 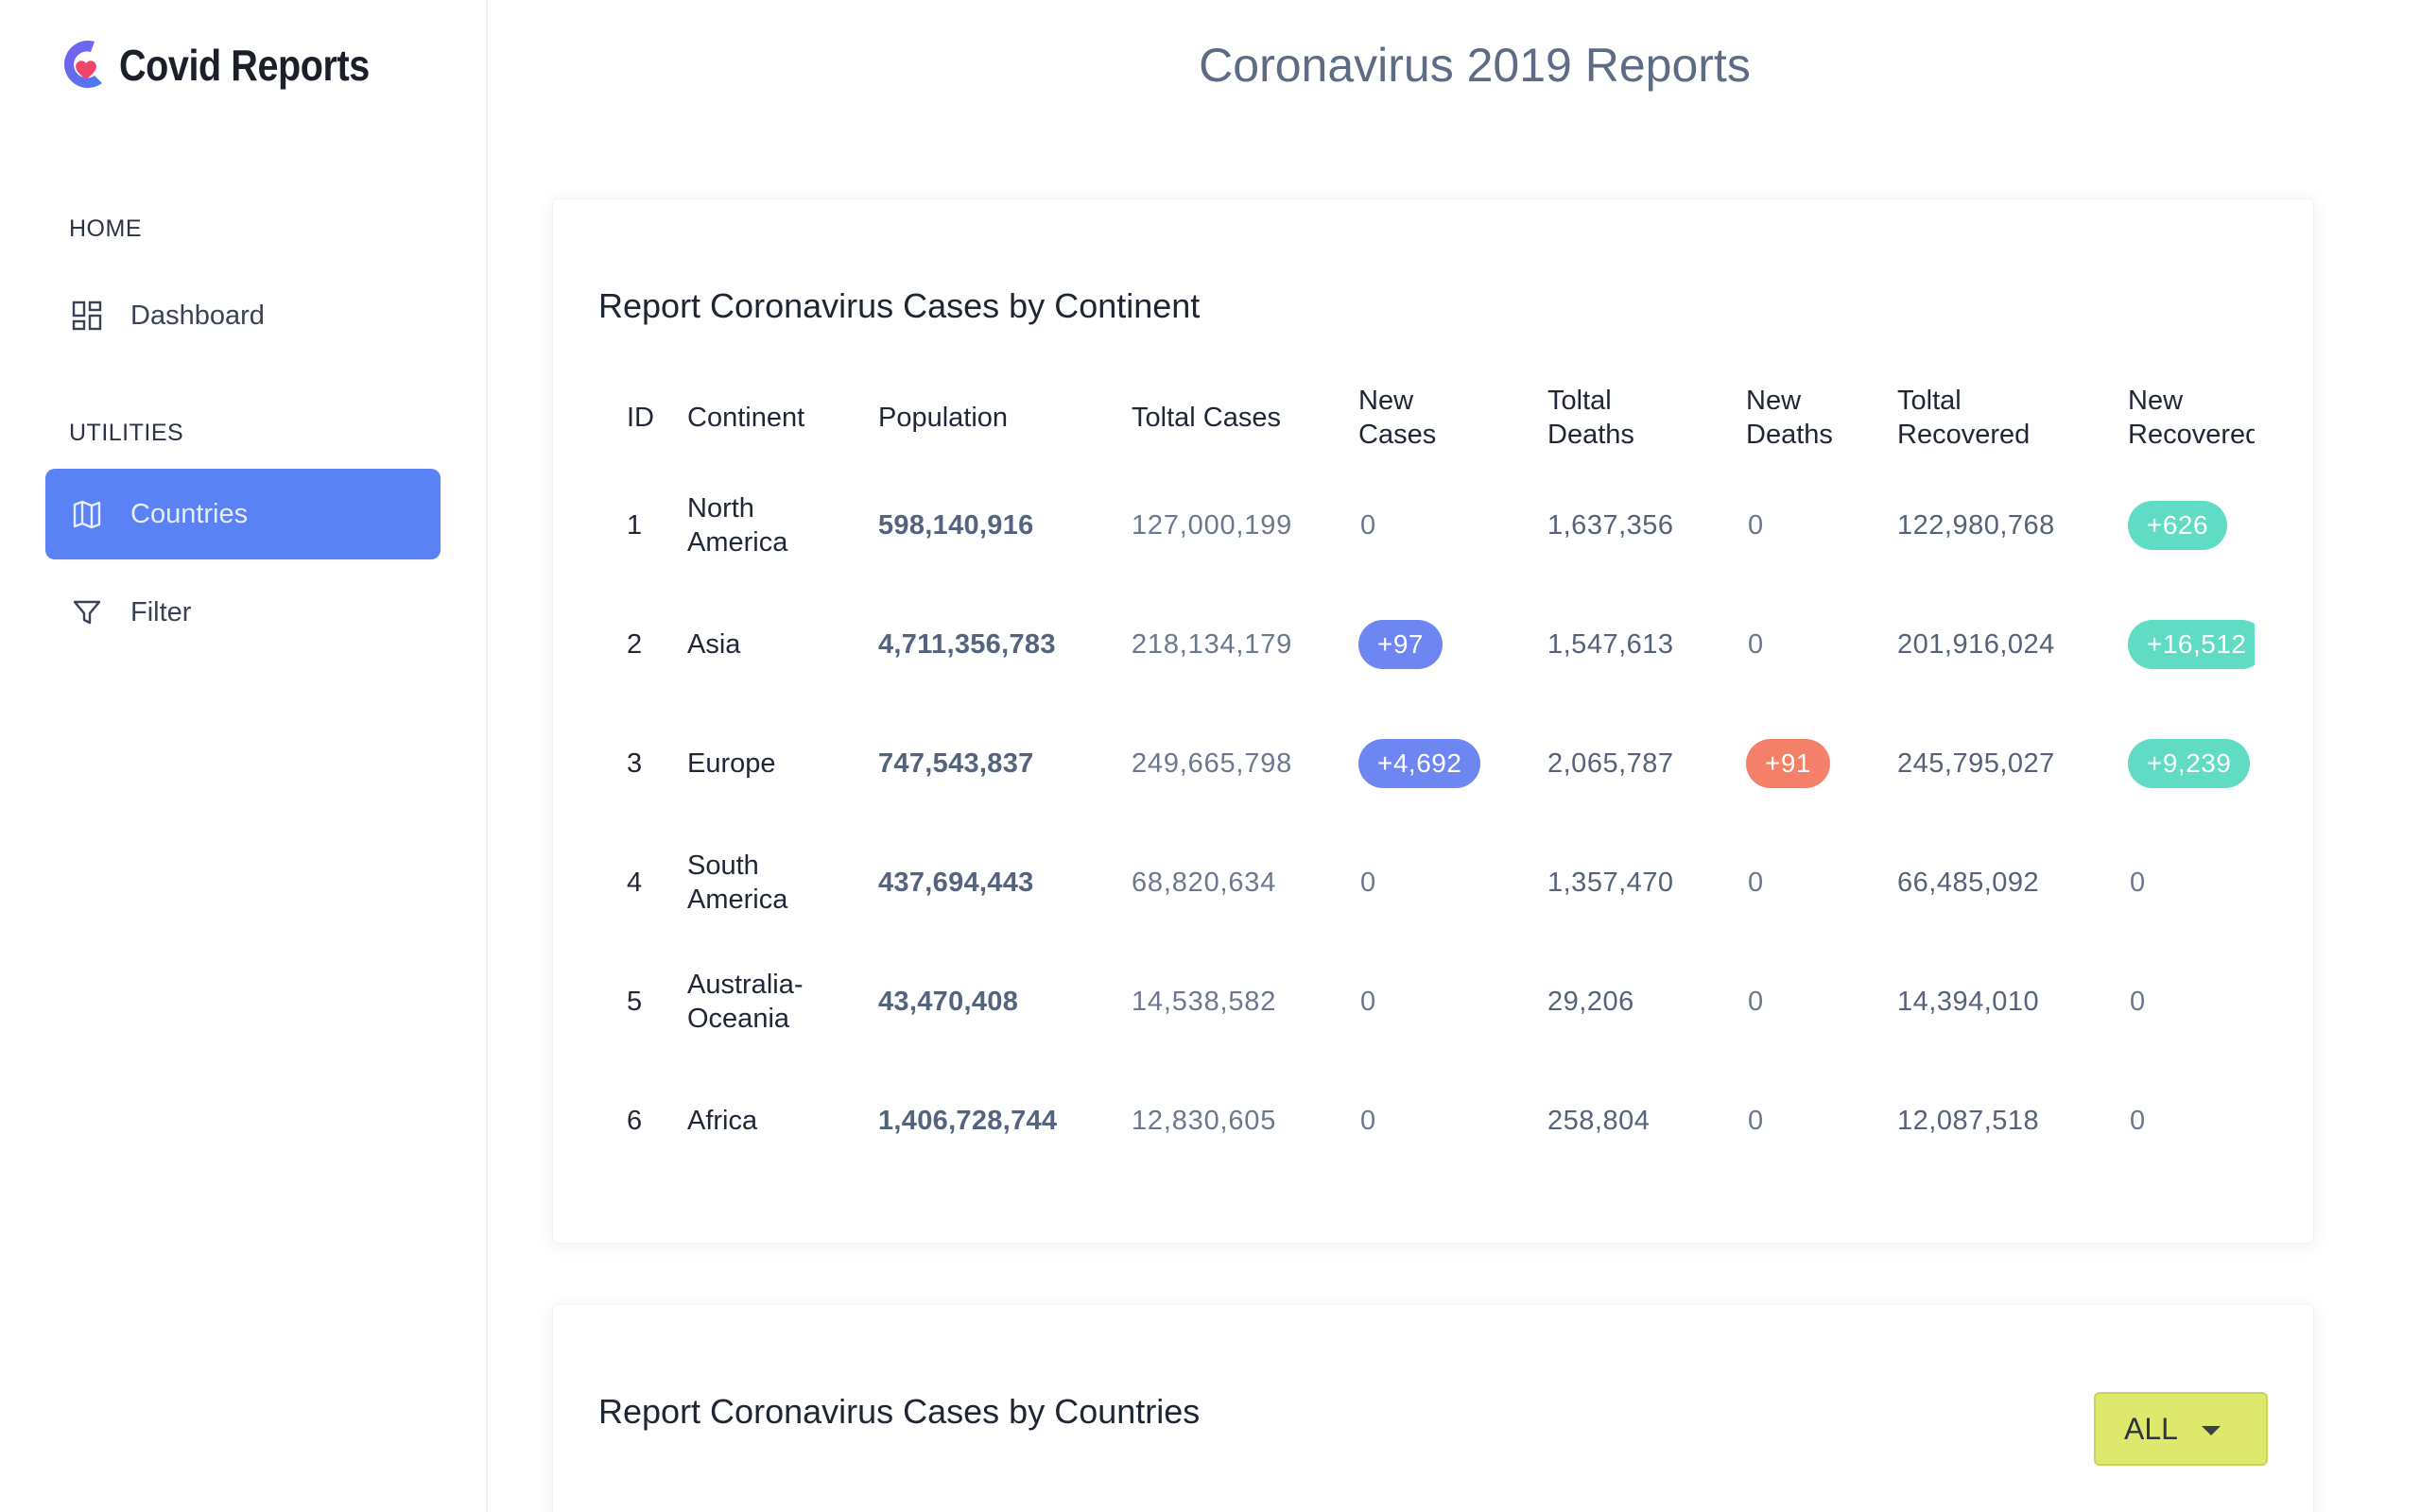 What do you see at coordinates (1245, 417) in the screenshot?
I see `column-header-total-cases: Toltal Cases` at bounding box center [1245, 417].